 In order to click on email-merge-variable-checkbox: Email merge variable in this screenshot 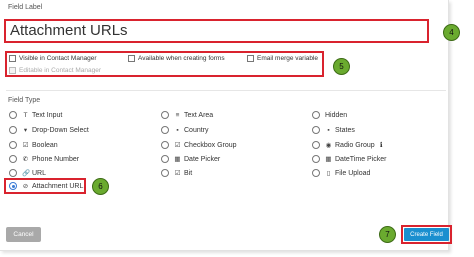, I will do `click(282, 58)`.